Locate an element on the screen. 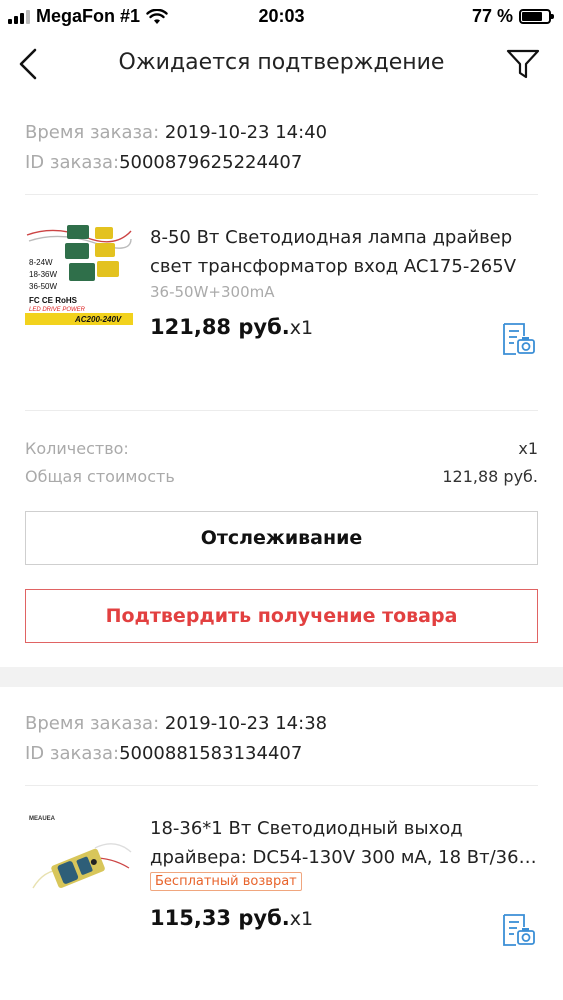 The width and height of the screenshot is (563, 1000). order-time: Время заказа: 2019-10-23 14:40 is located at coordinates (281, 133).